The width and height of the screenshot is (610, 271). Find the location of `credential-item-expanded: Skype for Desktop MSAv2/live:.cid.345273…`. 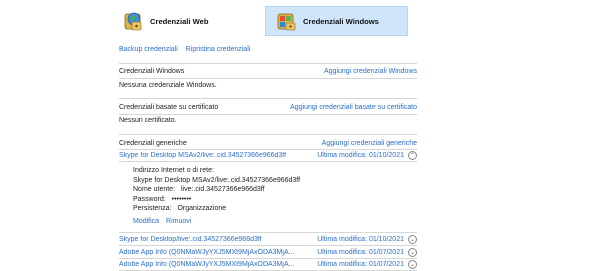

credential-item-expanded: Skype for Desktop MSAv2/live:.cid.345273… is located at coordinates (268, 156).